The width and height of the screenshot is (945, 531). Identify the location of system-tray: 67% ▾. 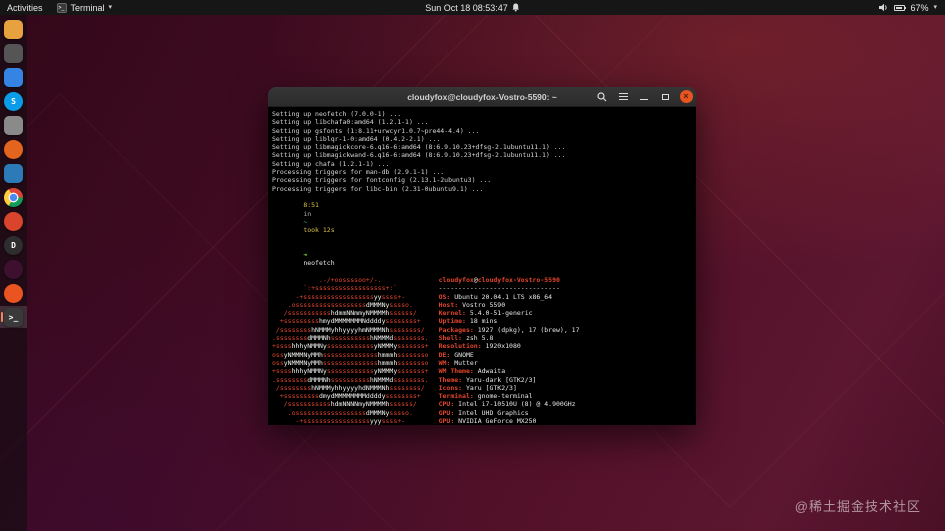
(908, 7).